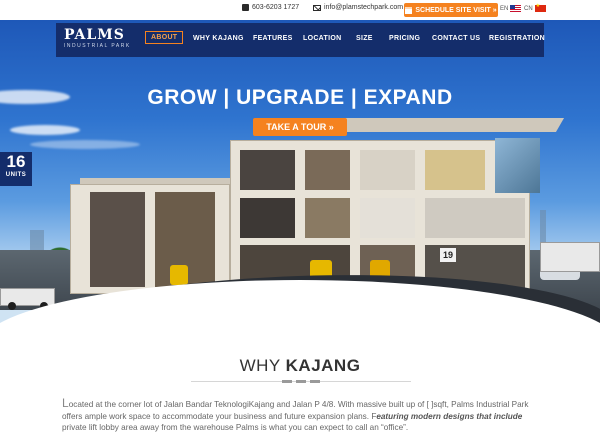 The width and height of the screenshot is (600, 442). What do you see at coordinates (94, 35) in the screenshot?
I see `logo-wordmark: PALMS` at bounding box center [94, 35].